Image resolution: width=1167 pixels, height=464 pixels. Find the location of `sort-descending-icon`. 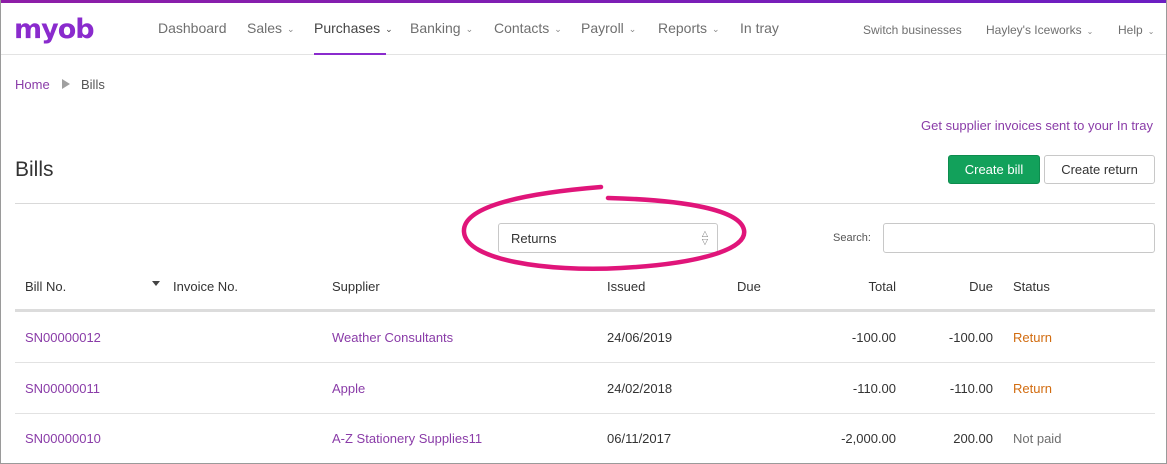

sort-descending-icon is located at coordinates (156, 283).